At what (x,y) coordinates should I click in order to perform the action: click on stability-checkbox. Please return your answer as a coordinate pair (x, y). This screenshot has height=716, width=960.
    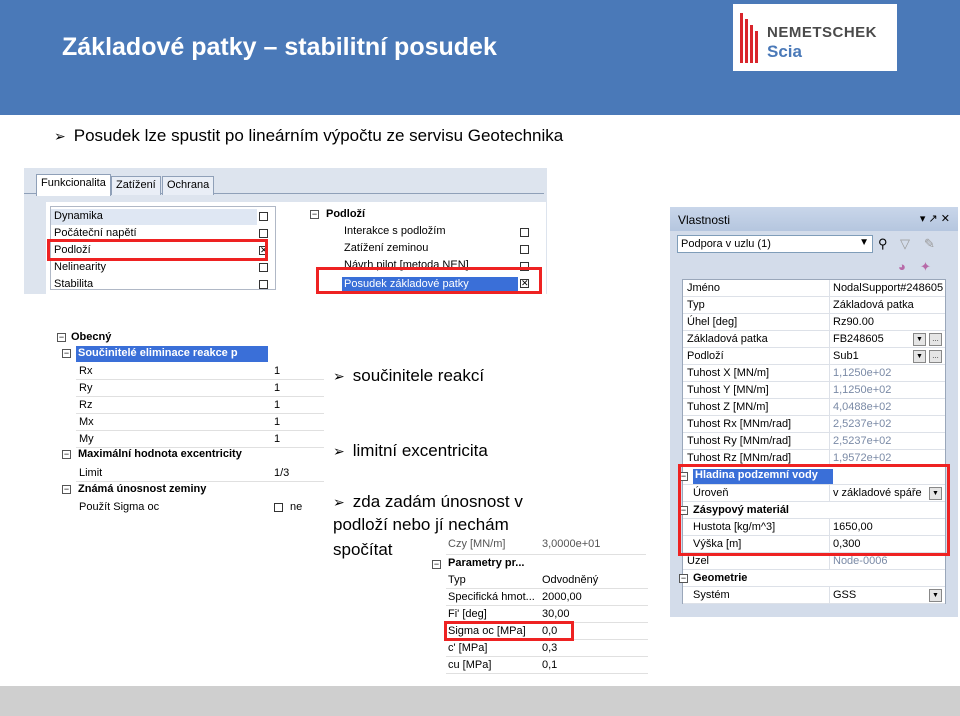
    Looking at the image, I should click on (263, 284).